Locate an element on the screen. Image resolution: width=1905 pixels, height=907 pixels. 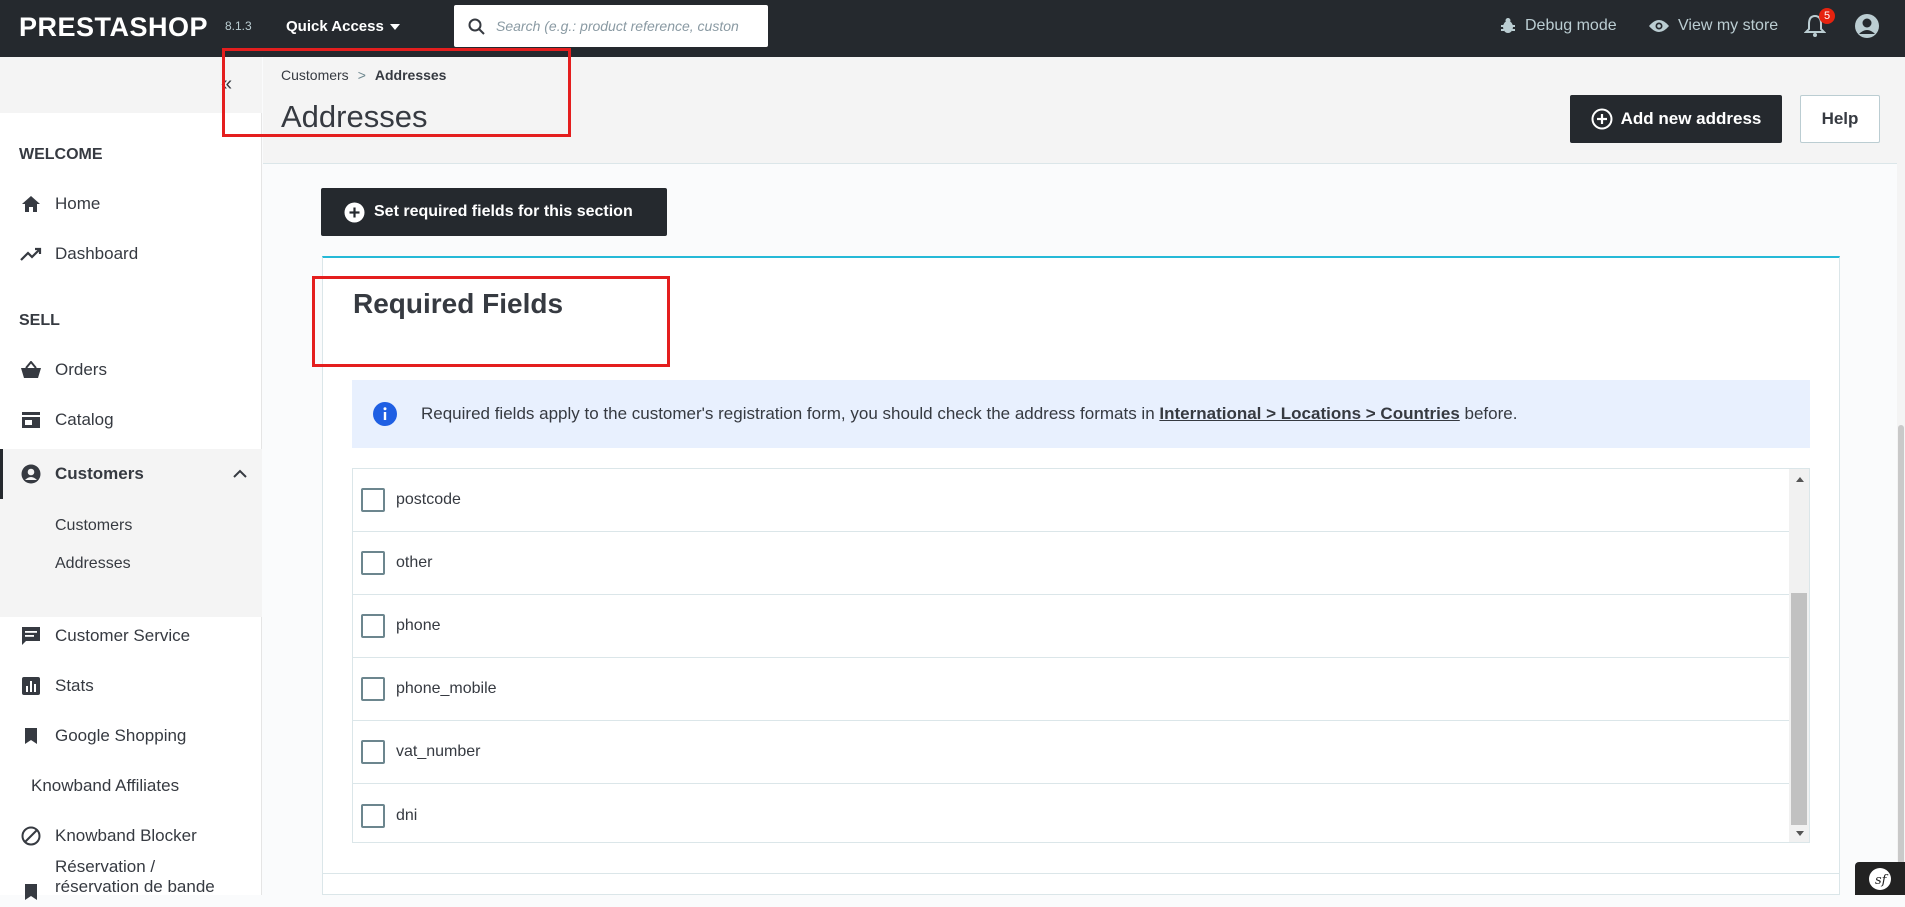
bug-icon is located at coordinates (1508, 25).